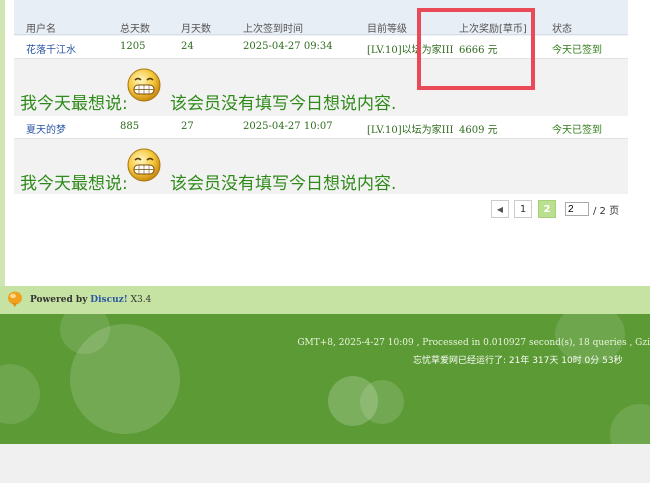  I want to click on page-jump-input, so click(577, 209).